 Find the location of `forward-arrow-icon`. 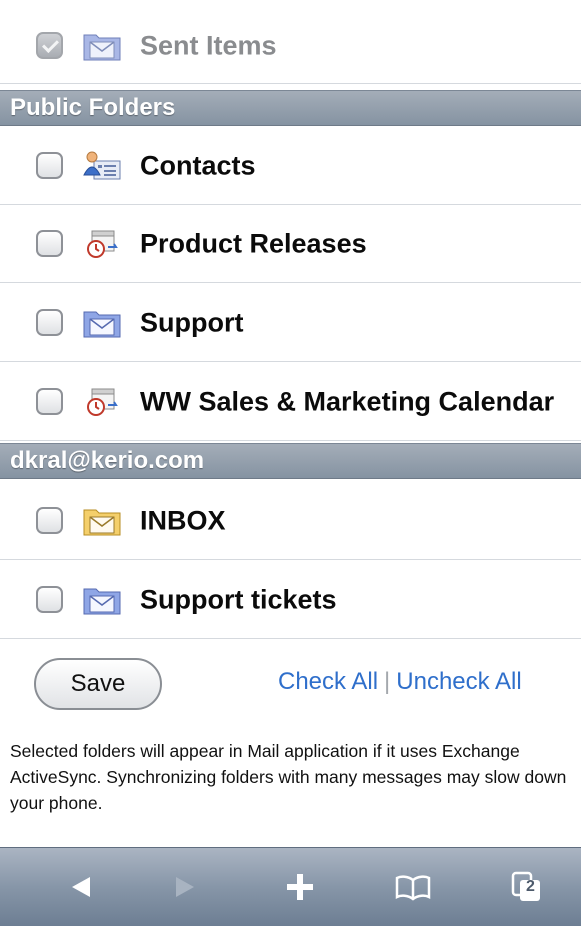

forward-arrow-icon is located at coordinates (185, 887).